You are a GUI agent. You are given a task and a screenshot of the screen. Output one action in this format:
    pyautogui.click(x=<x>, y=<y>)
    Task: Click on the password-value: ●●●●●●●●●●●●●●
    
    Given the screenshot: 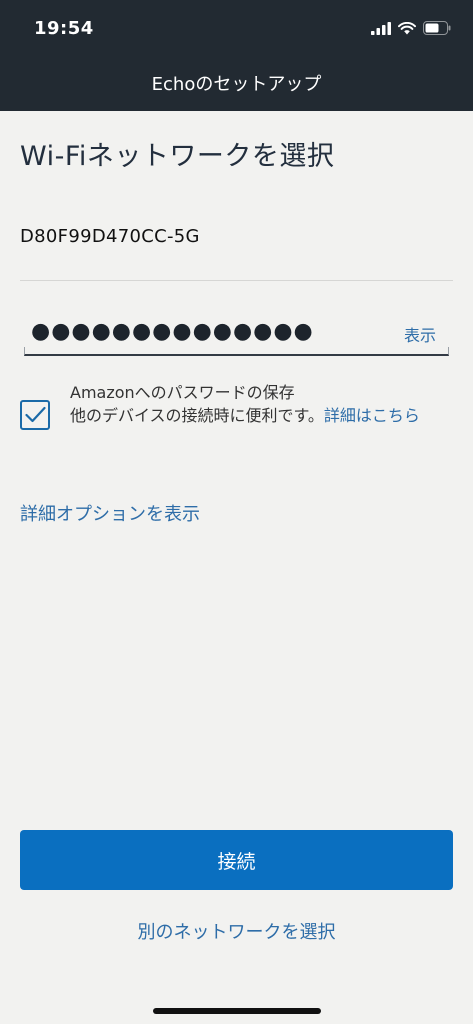 What is the action you would take?
    pyautogui.click(x=172, y=331)
    